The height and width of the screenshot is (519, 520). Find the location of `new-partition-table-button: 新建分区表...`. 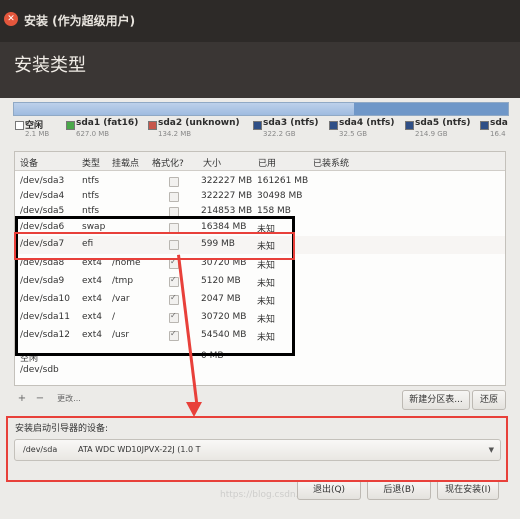

new-partition-table-button: 新建分区表... is located at coordinates (436, 400).